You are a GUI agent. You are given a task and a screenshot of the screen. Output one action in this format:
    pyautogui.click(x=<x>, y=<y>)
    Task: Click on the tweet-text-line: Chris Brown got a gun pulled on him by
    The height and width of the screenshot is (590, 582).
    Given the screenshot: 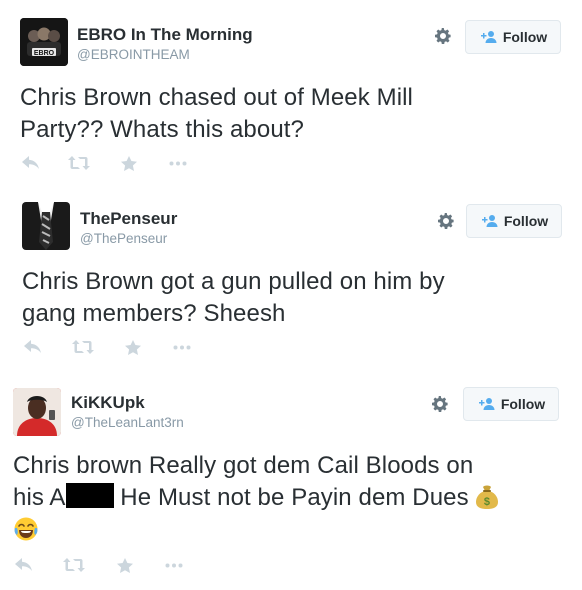 What is the action you would take?
    pyautogui.click(x=233, y=281)
    